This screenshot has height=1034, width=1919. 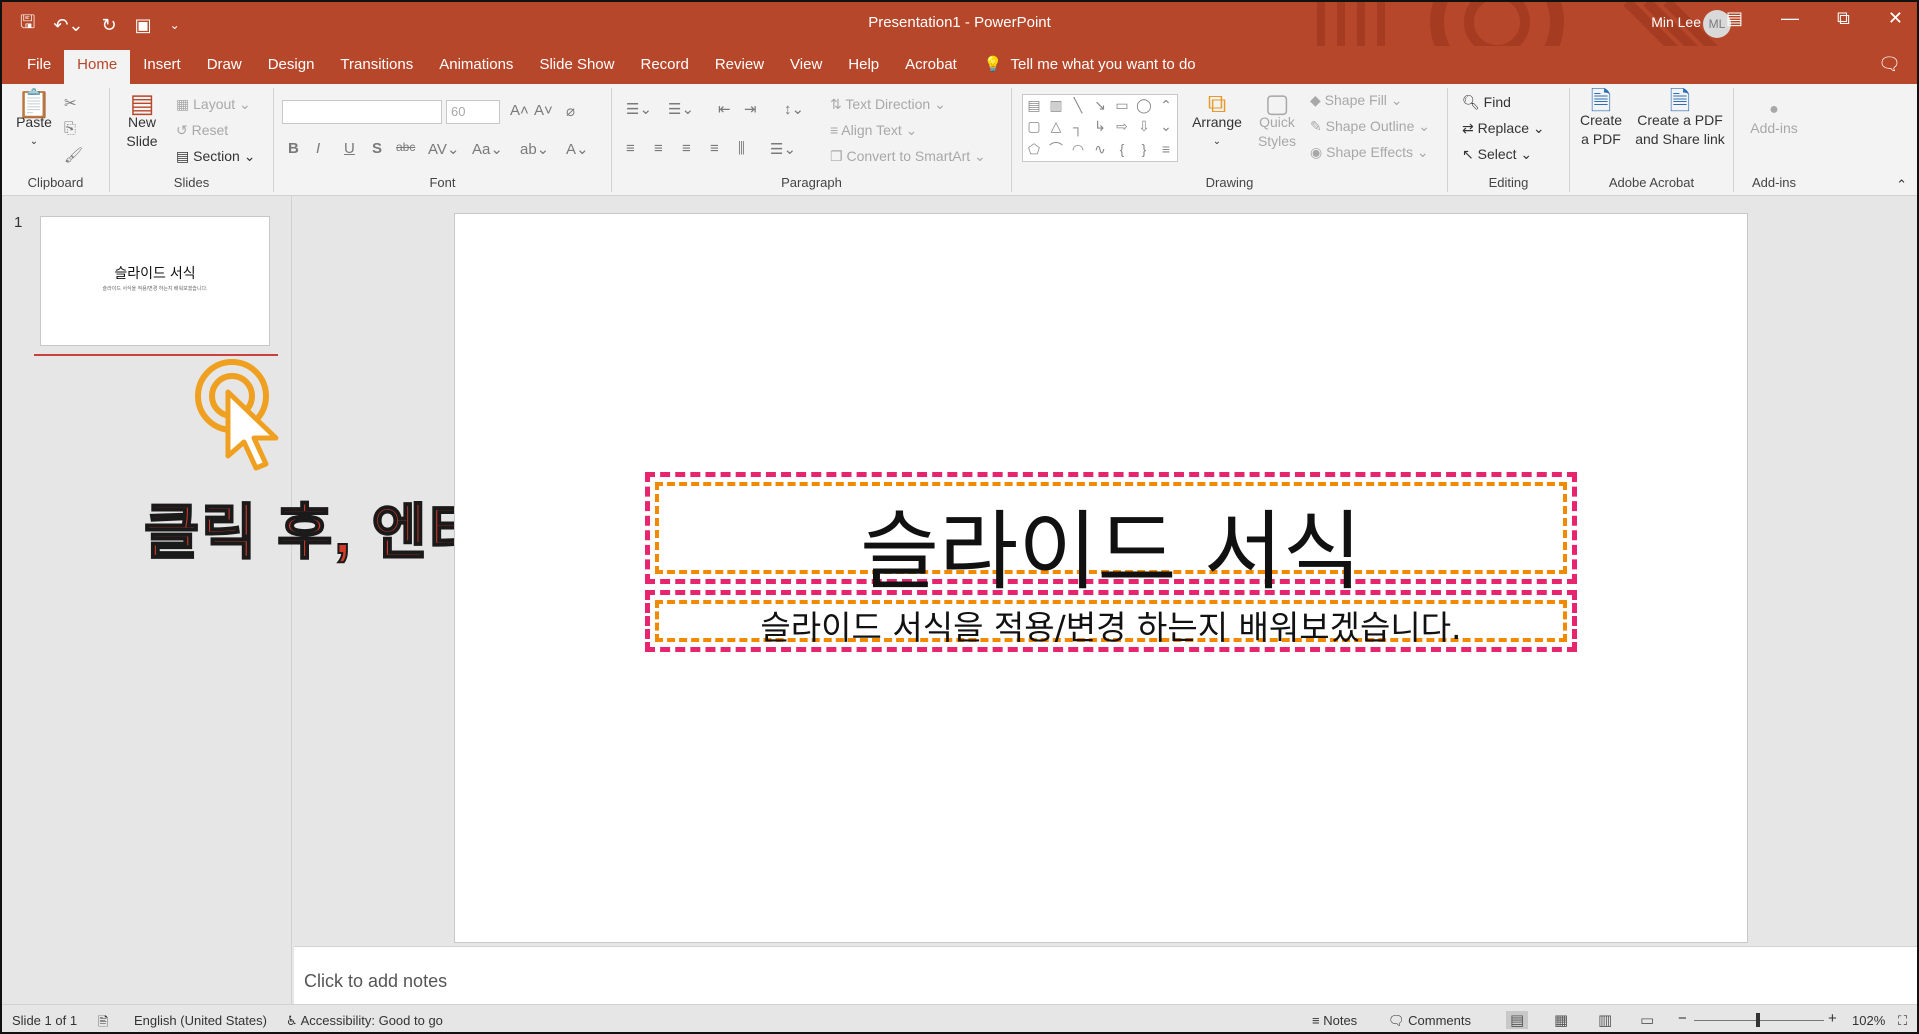 What do you see at coordinates (888, 104) in the screenshot?
I see `text-direction-button: ⇅ Text Direction ⌄` at bounding box center [888, 104].